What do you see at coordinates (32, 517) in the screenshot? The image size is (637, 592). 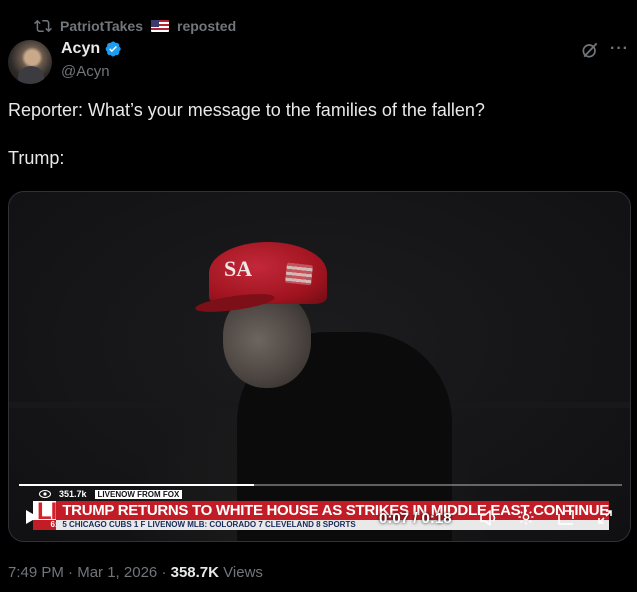 I see `play-icon` at bounding box center [32, 517].